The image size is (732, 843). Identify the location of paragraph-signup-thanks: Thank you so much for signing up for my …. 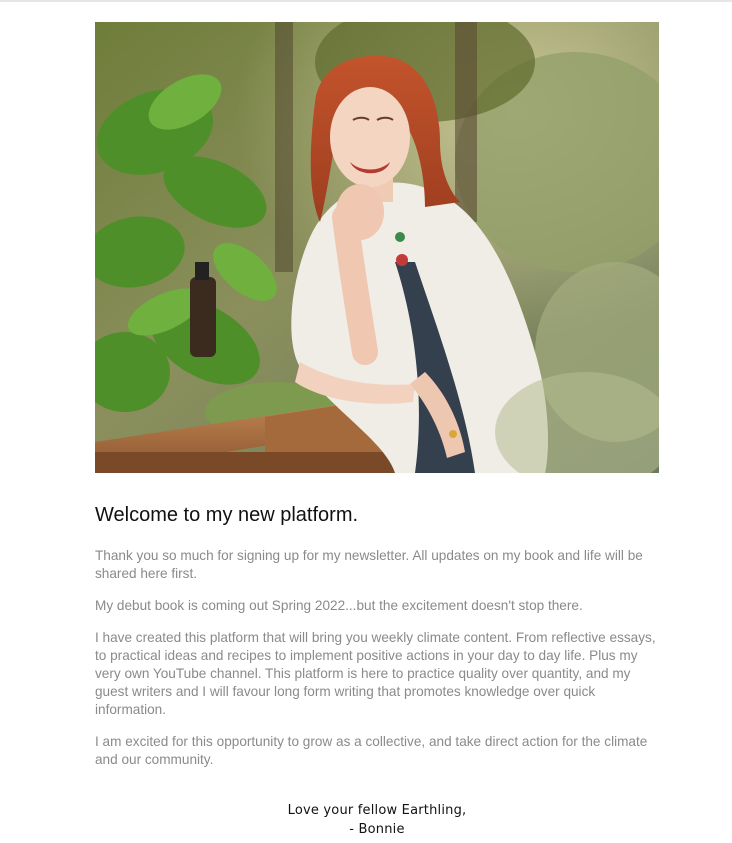
(369, 564).